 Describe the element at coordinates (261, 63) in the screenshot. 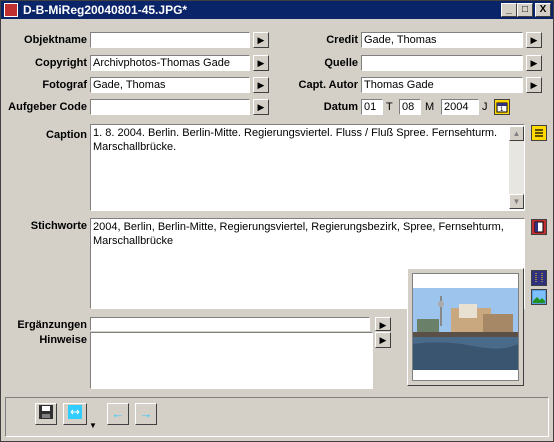

I see `copyright-arrow-button: ▶` at that location.